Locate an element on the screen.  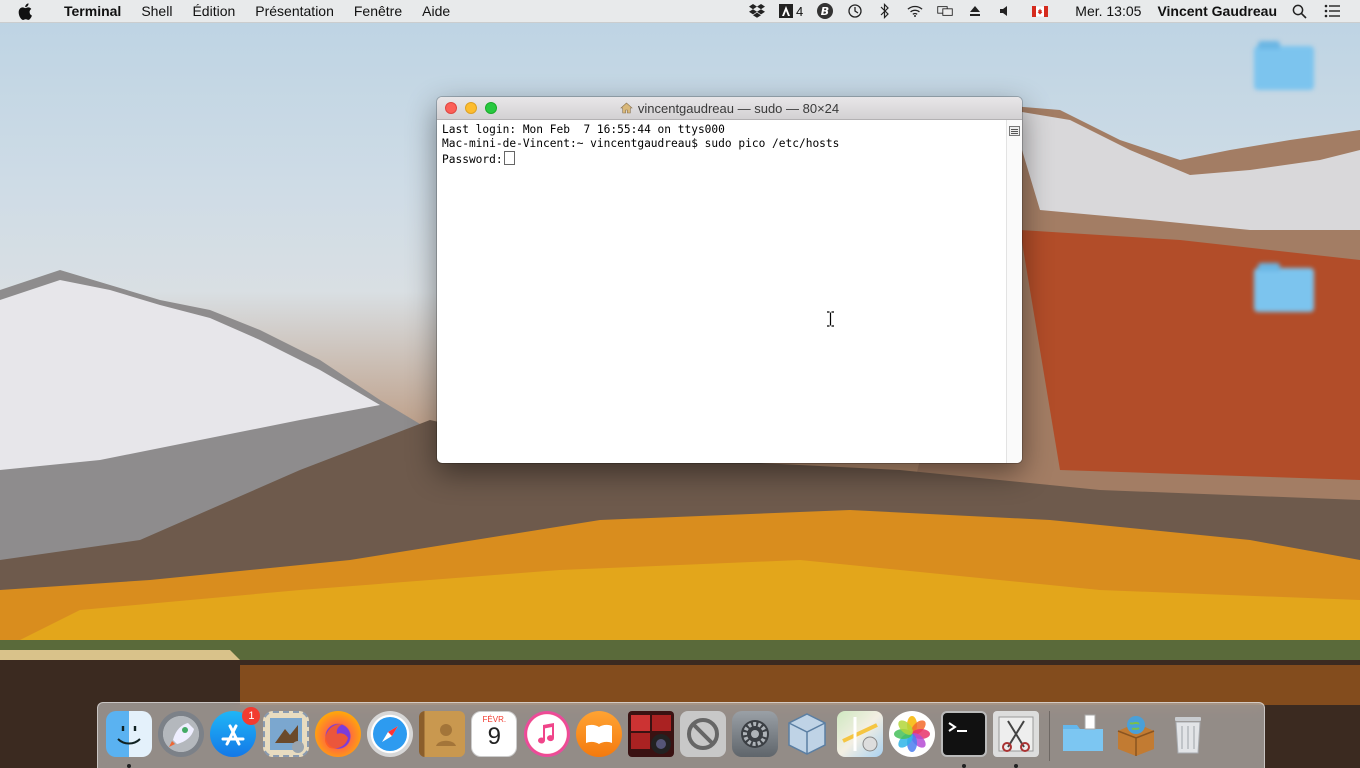
scissors-icon is located at coordinates (1016, 739).